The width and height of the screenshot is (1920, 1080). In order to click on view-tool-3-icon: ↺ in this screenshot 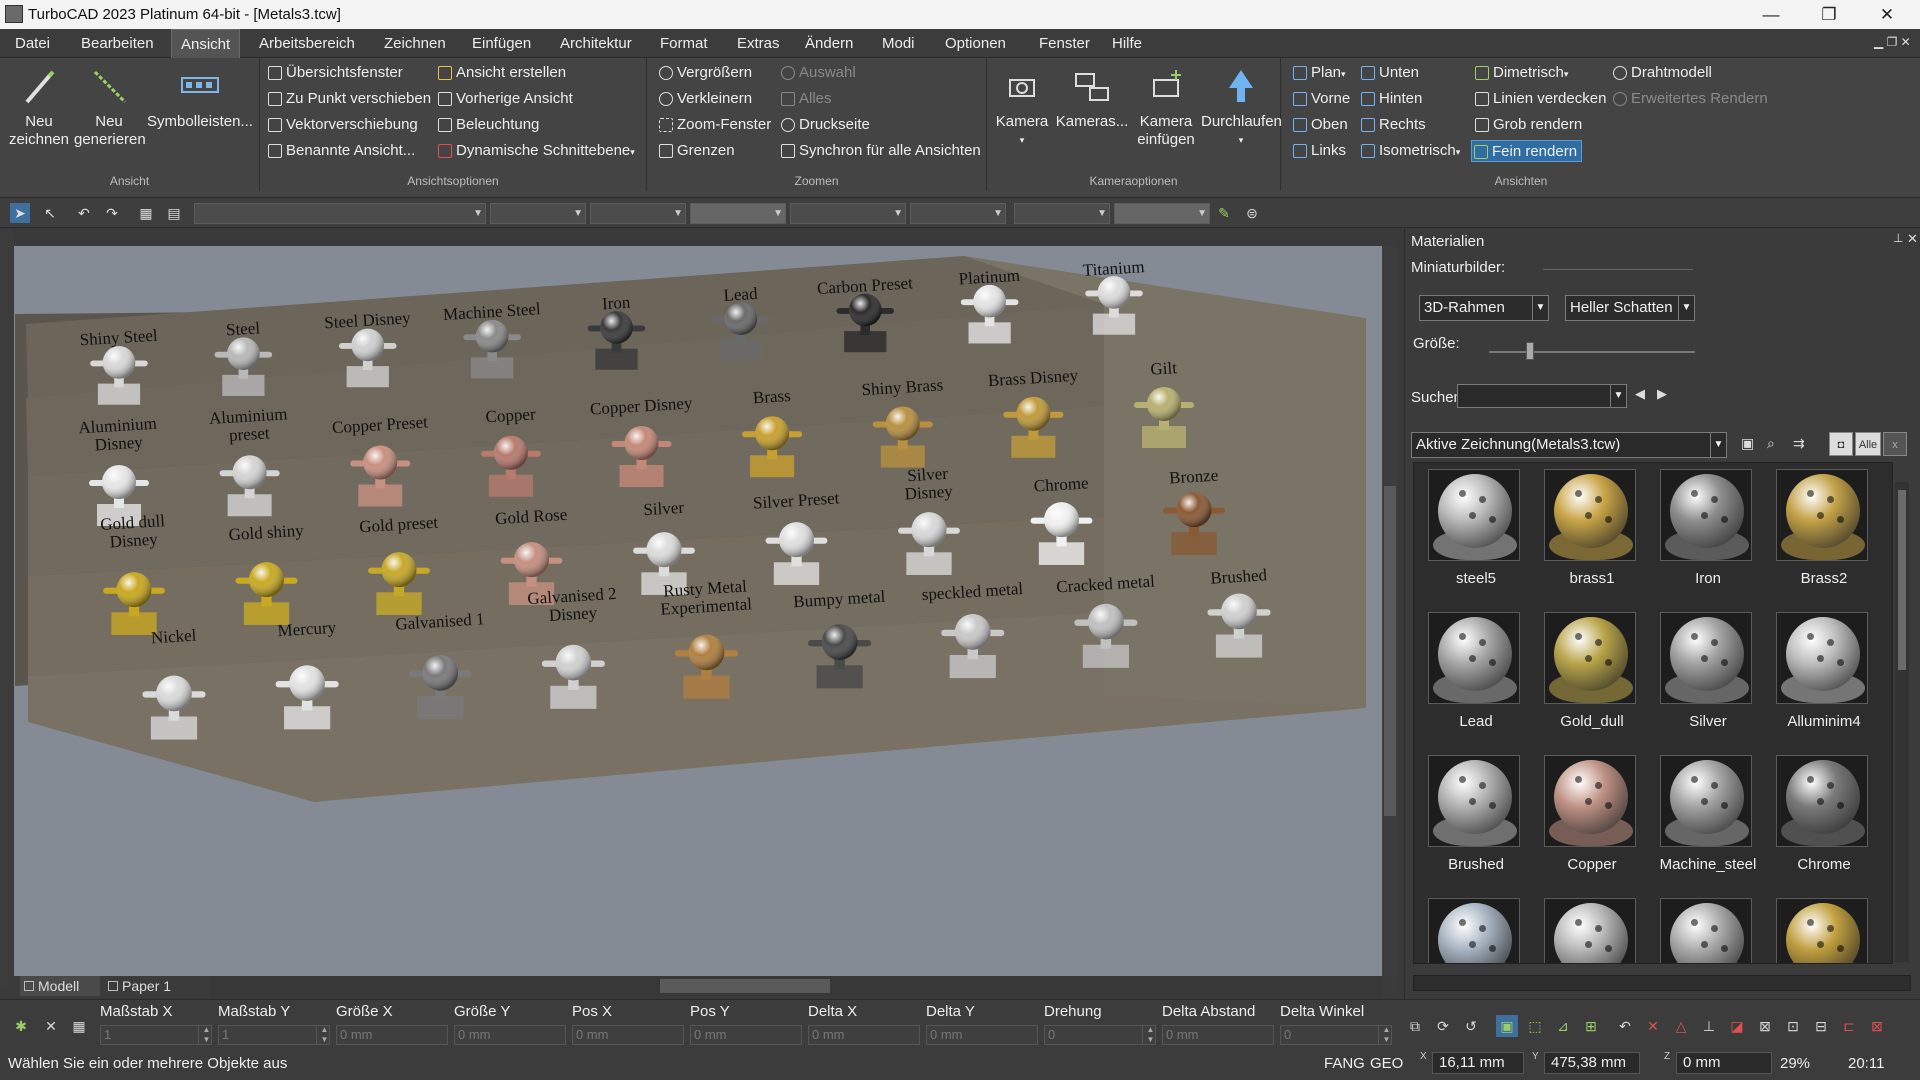, I will do `click(1471, 1026)`.